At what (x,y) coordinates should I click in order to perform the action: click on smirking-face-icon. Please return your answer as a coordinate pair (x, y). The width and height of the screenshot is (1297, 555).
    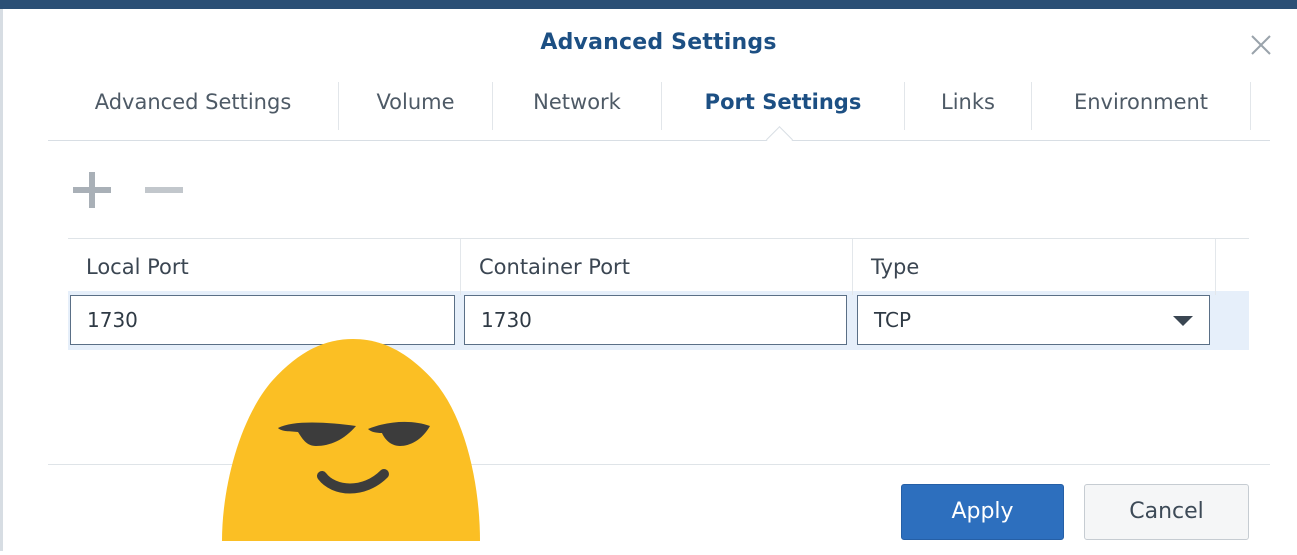
    Looking at the image, I should click on (353, 443).